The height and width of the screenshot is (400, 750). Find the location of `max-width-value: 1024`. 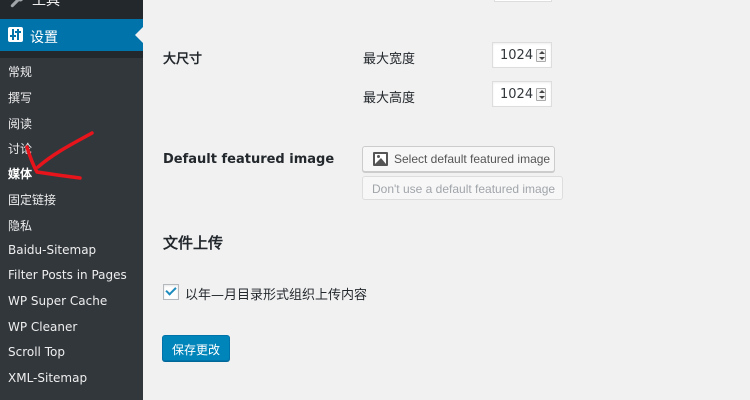

max-width-value: 1024 is located at coordinates (517, 55).